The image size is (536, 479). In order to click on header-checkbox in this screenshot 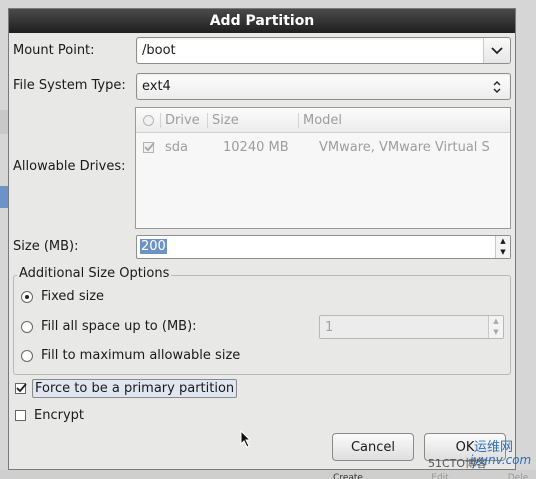, I will do `click(148, 120)`.